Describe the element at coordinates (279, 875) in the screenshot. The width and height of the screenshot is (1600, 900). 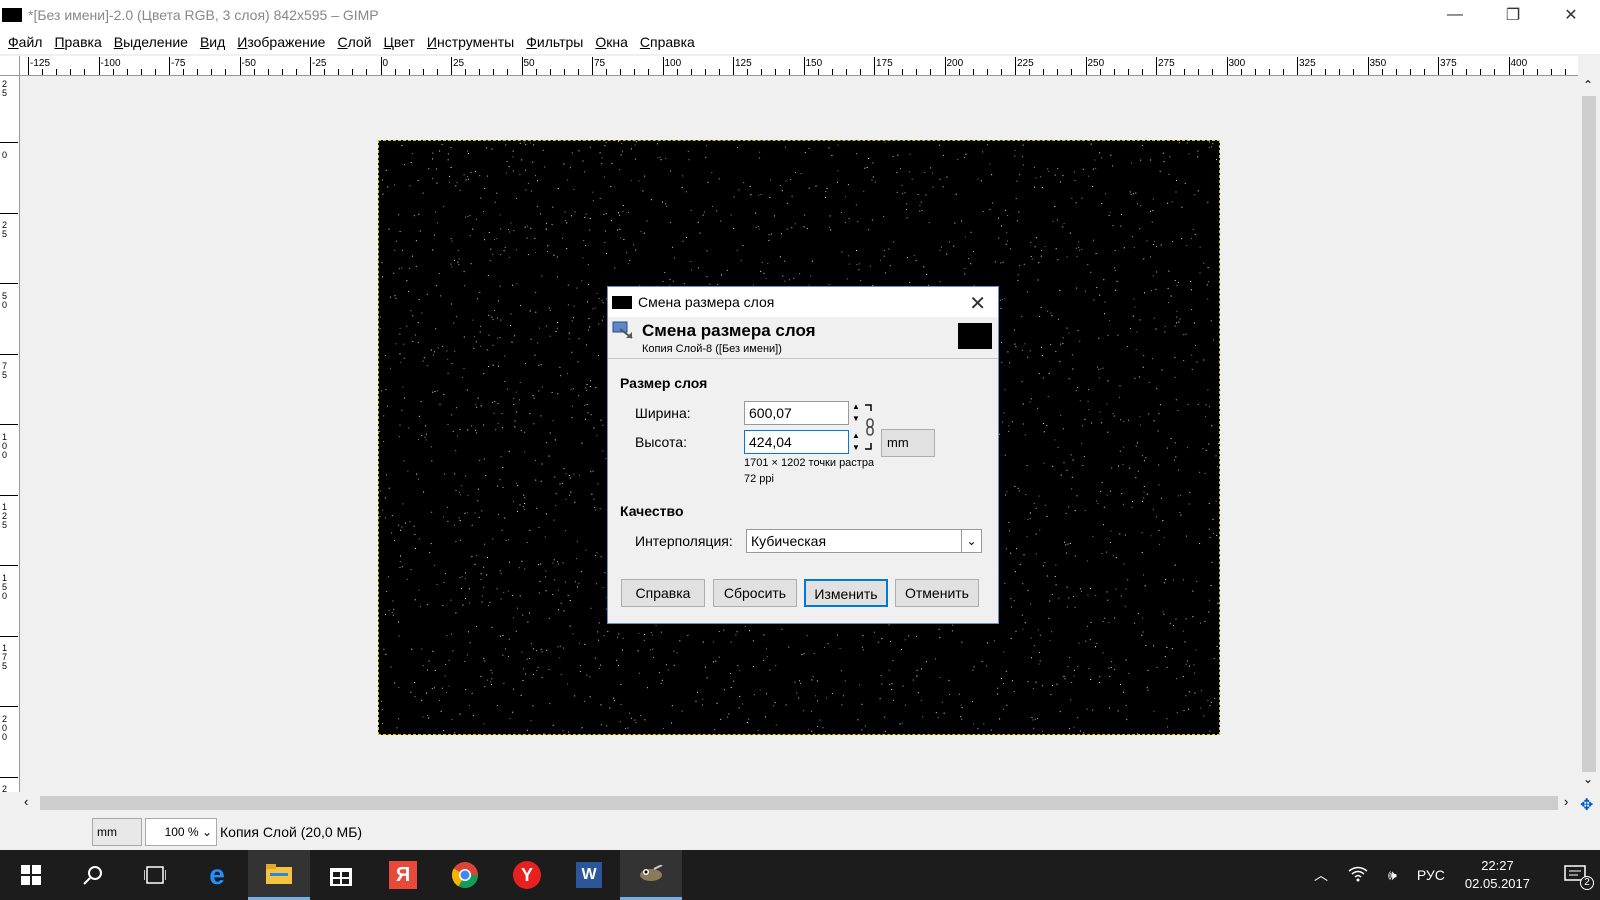
I see `file-explorer-icon` at that location.